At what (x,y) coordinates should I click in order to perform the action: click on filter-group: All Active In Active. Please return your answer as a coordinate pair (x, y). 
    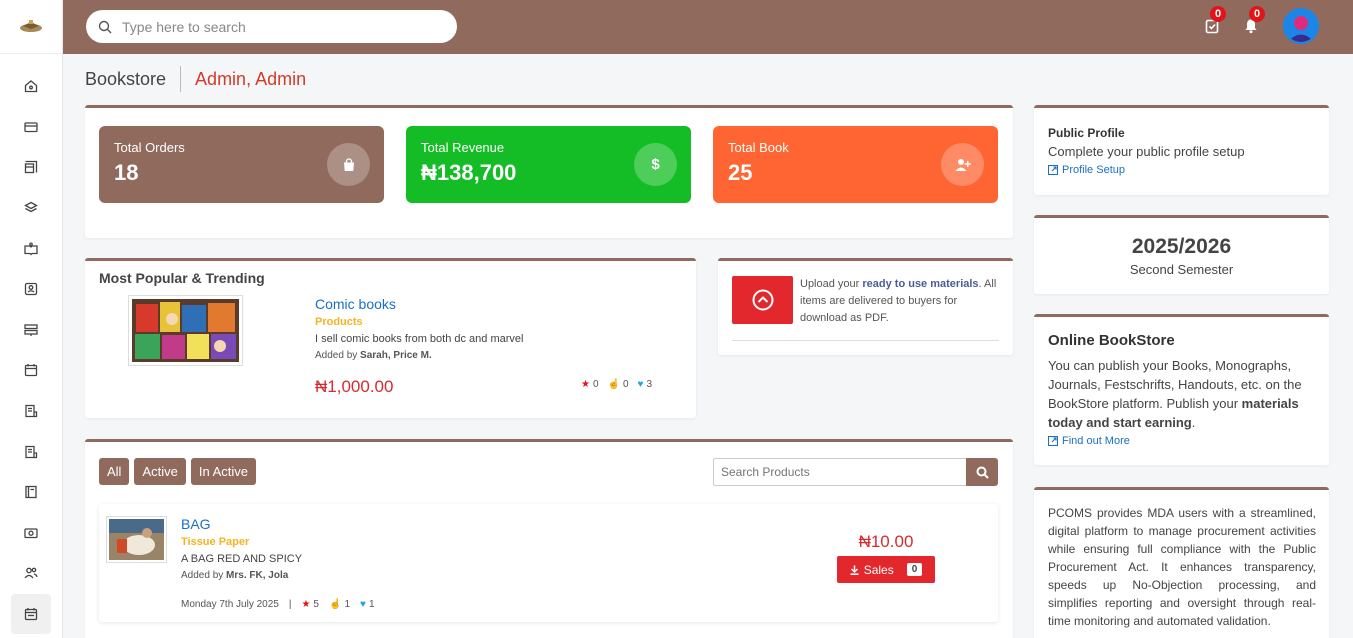
    Looking at the image, I should click on (180, 471).